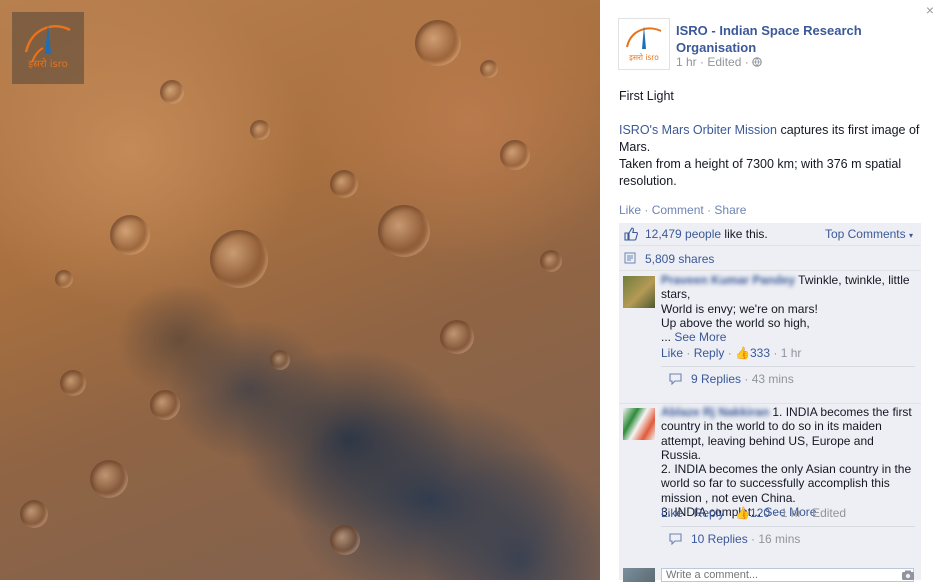  I want to click on view-replies: 10 Replies · 16 mins, so click(788, 538).